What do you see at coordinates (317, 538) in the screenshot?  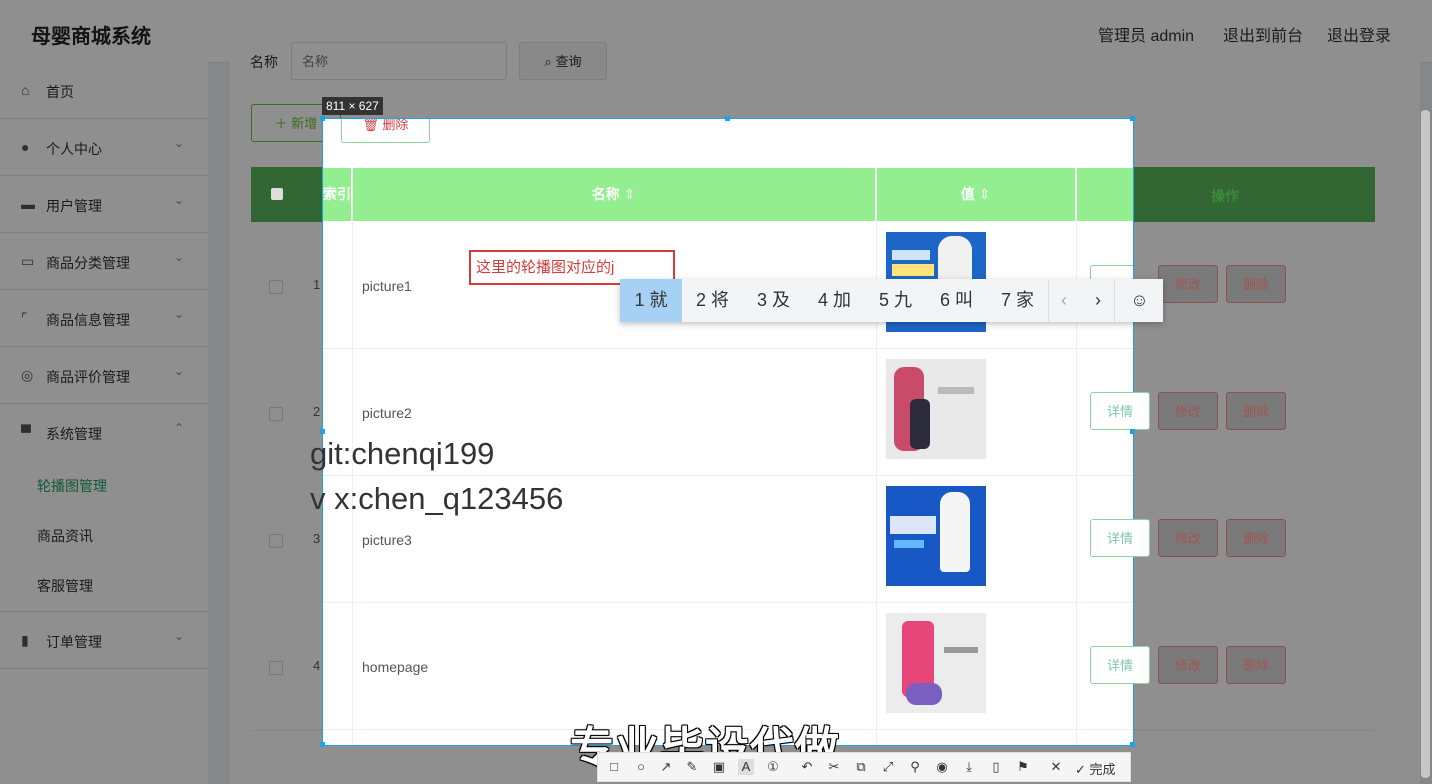 I see `row-index: 3` at bounding box center [317, 538].